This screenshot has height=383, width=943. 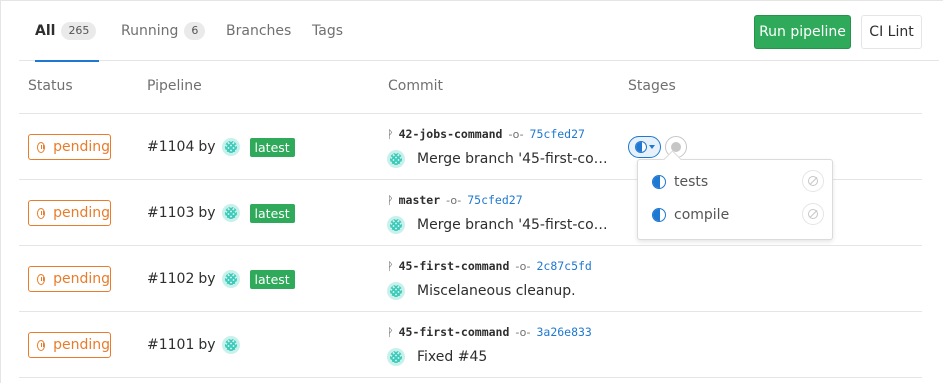 I want to click on pipeline-cell: #1102 by latest, so click(x=221, y=279).